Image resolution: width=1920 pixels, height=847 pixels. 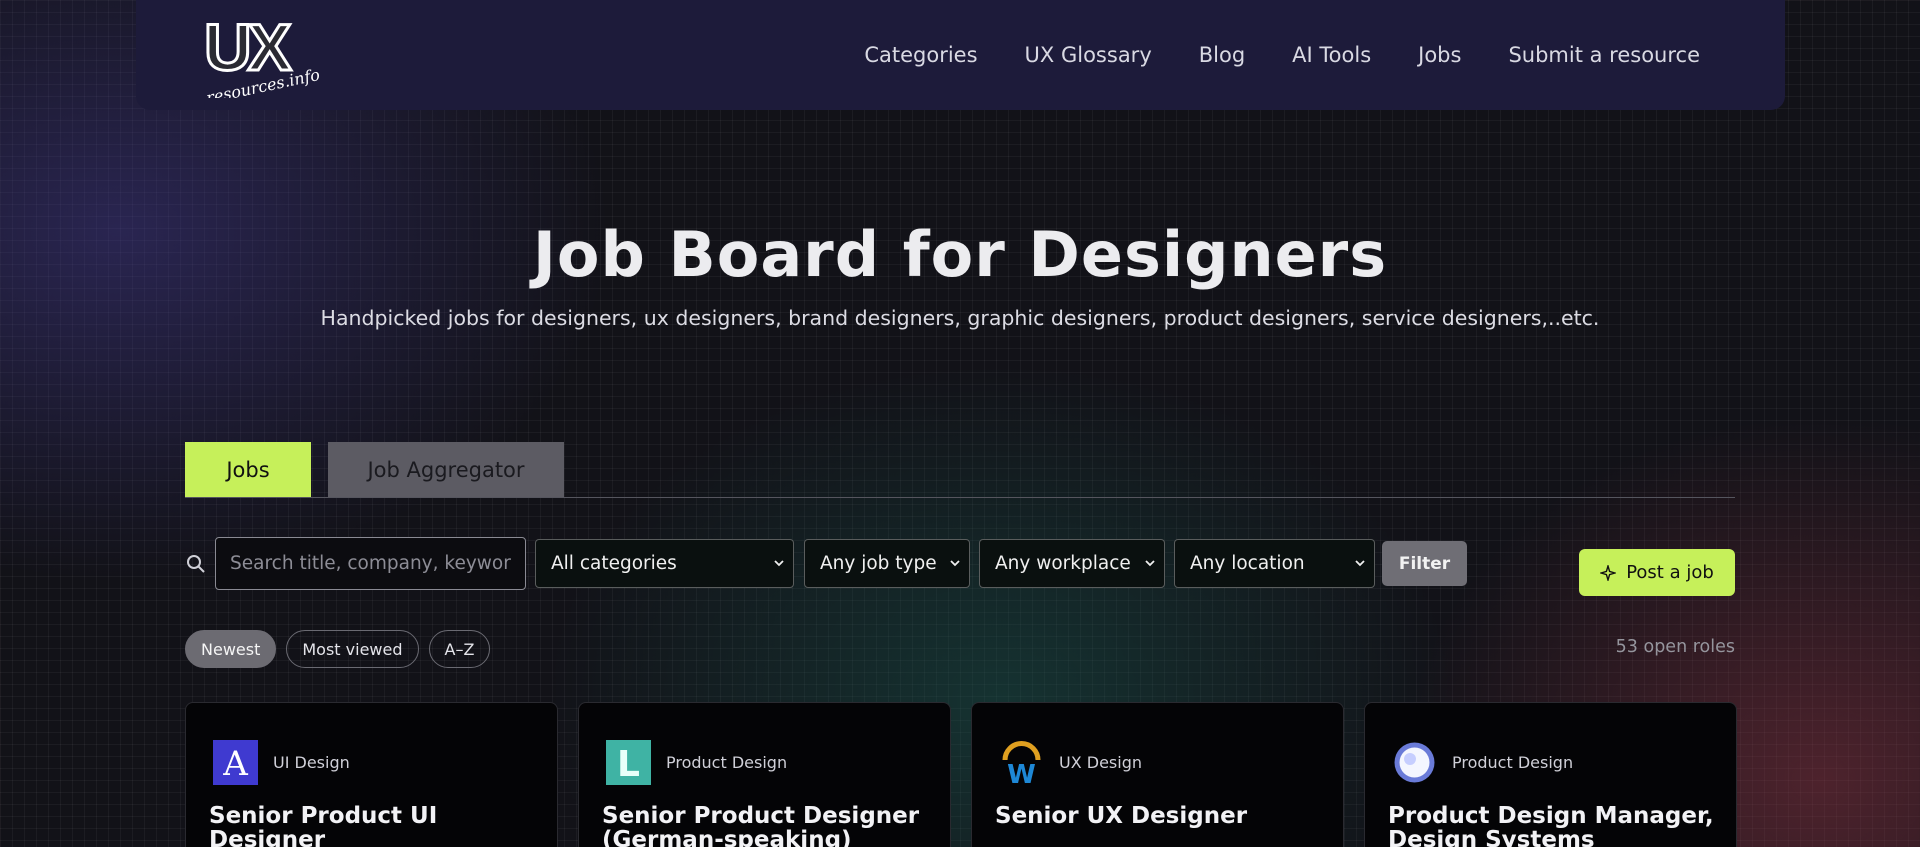 What do you see at coordinates (1222, 55) in the screenshot?
I see `nav-blog: Blog` at bounding box center [1222, 55].